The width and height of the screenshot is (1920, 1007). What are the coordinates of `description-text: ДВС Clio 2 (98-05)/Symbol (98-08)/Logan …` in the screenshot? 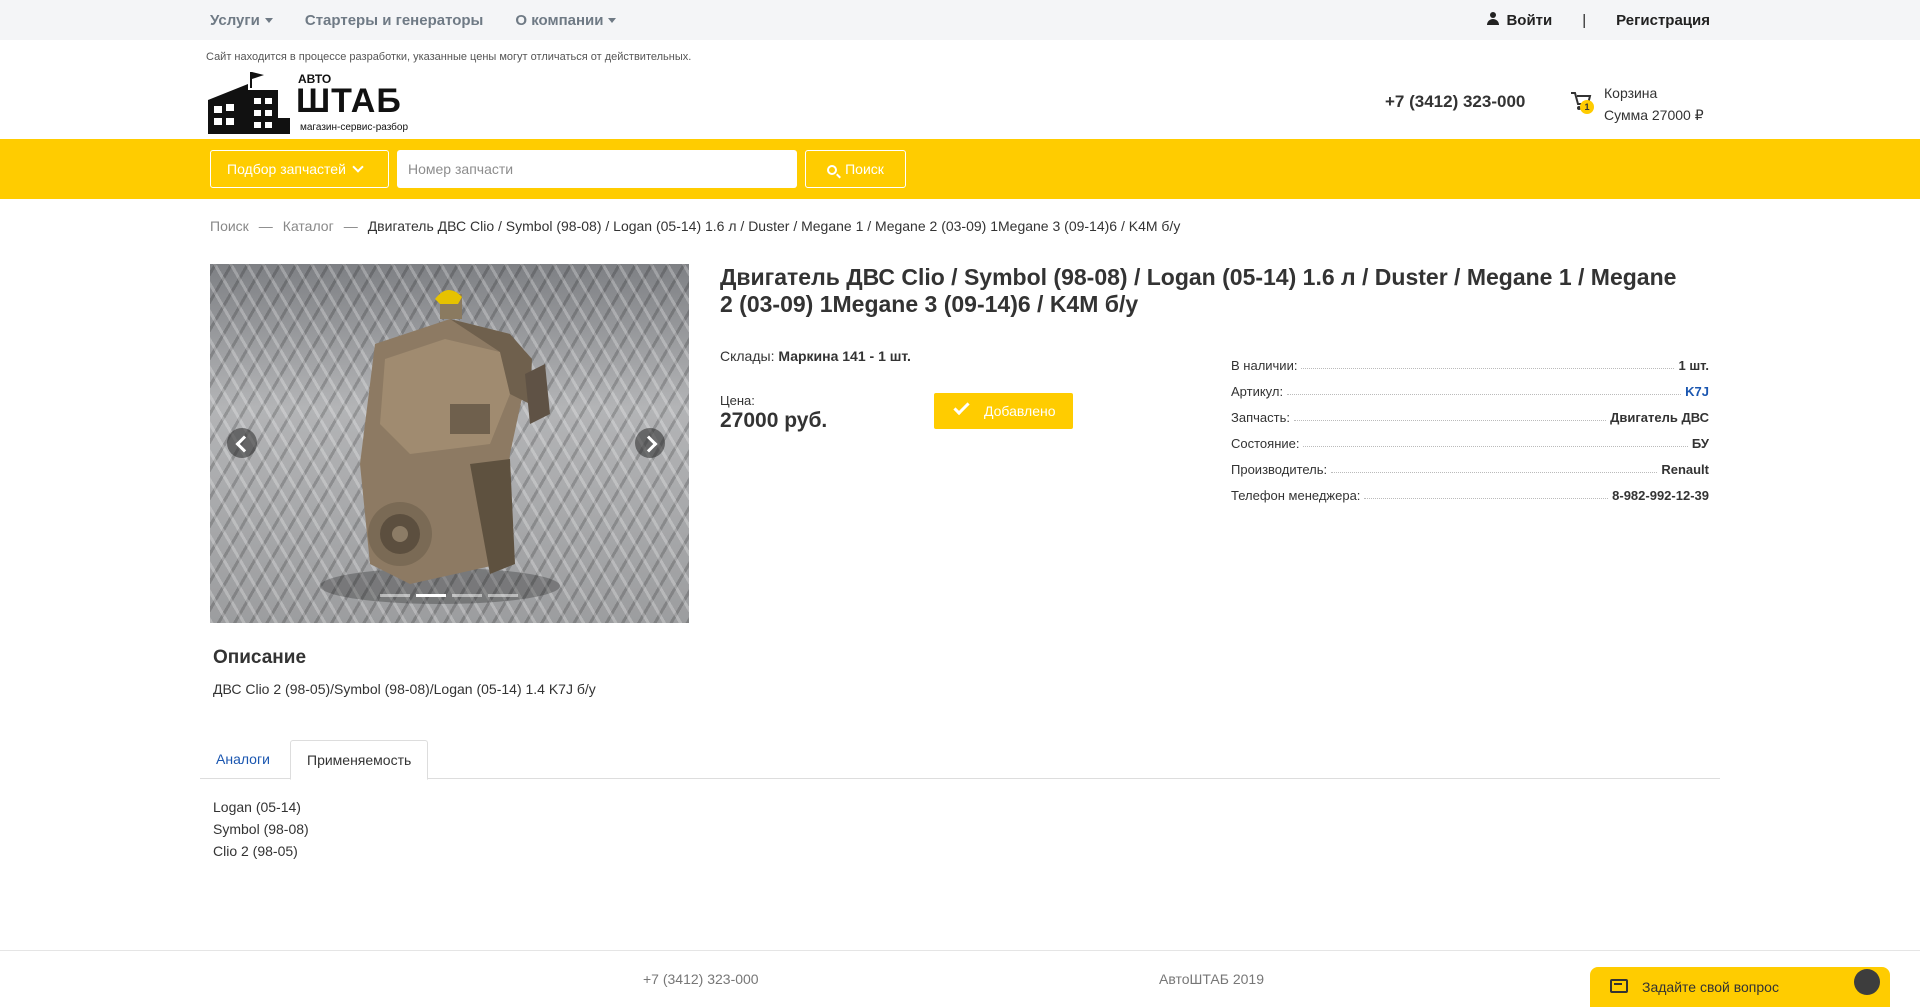 It's located at (404, 689).